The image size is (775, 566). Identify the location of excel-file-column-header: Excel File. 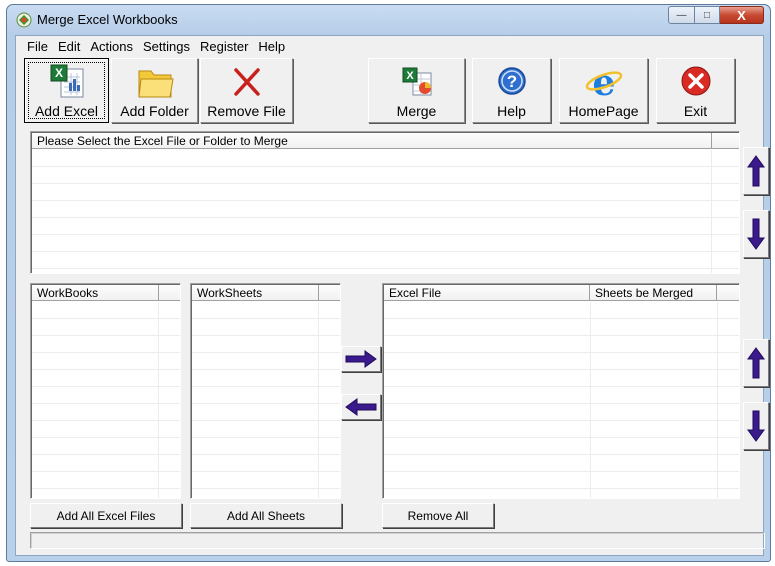
(487, 293).